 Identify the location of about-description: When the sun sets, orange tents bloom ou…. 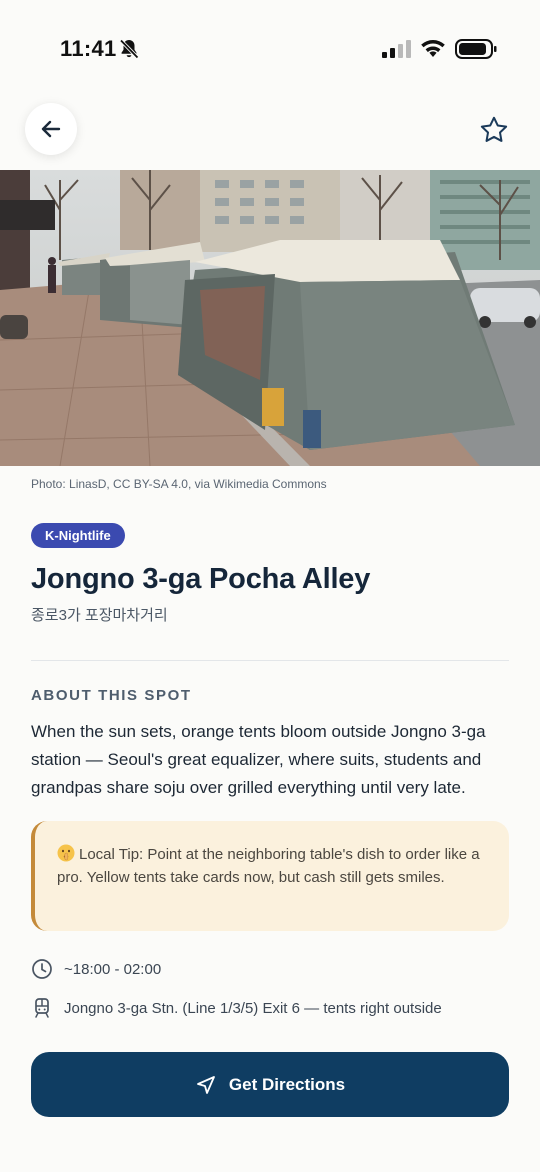
(258, 759).